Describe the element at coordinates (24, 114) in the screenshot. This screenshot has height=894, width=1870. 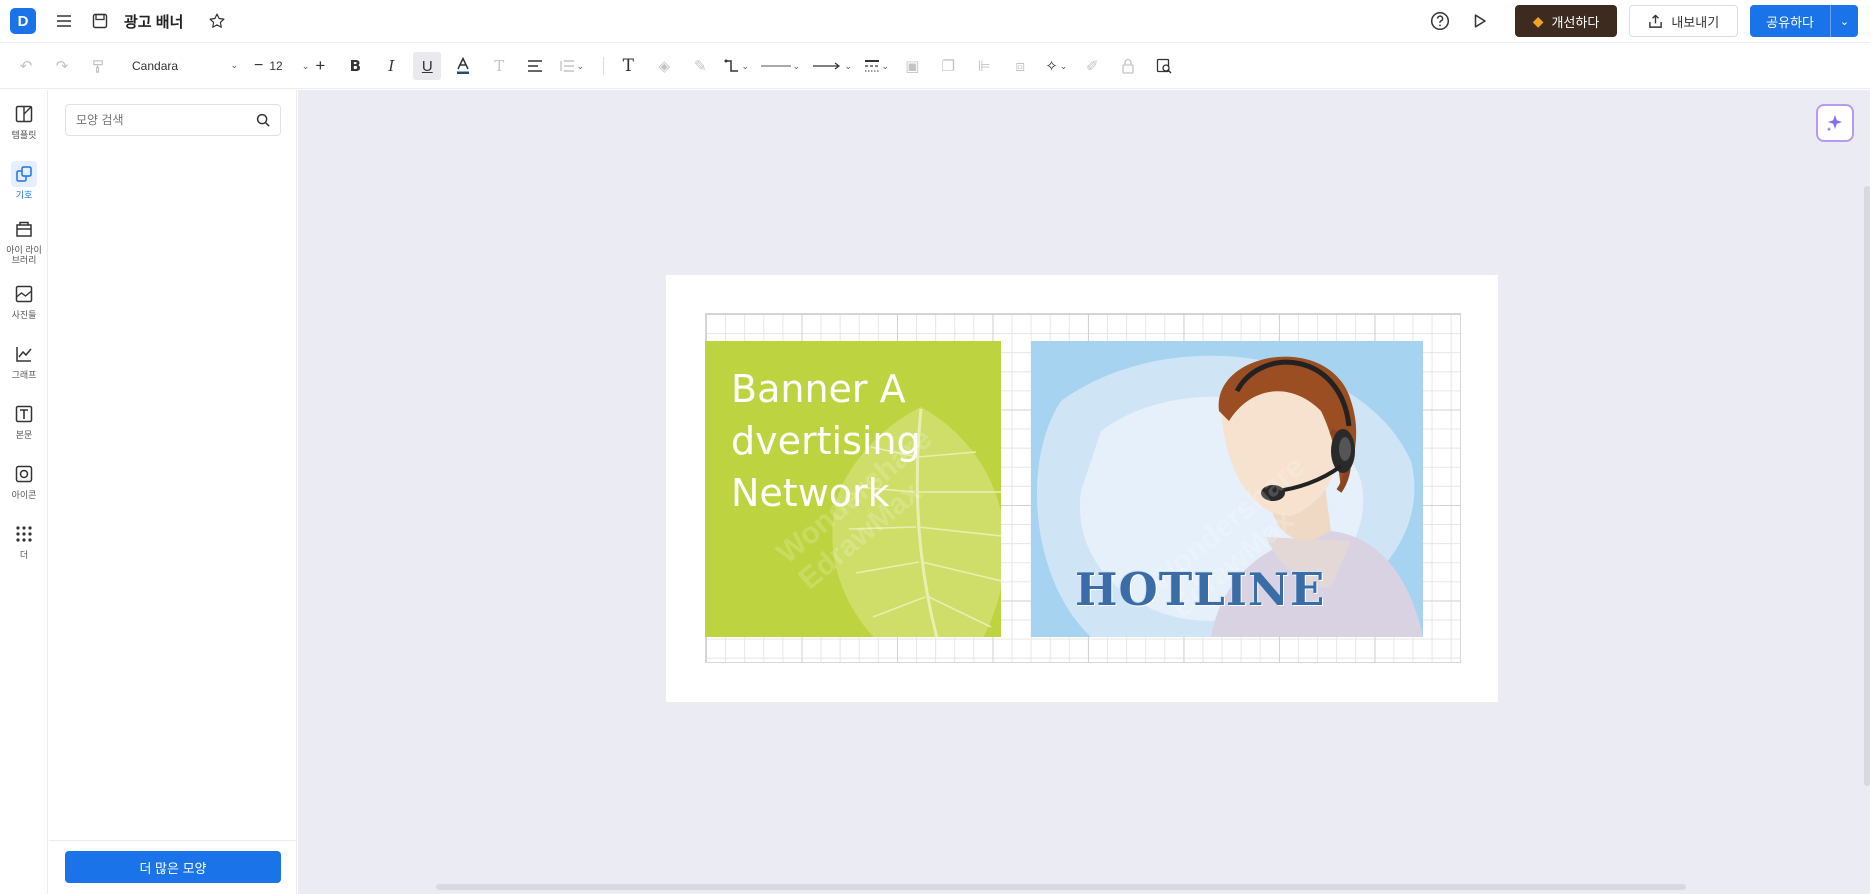
I see `template-icon` at that location.